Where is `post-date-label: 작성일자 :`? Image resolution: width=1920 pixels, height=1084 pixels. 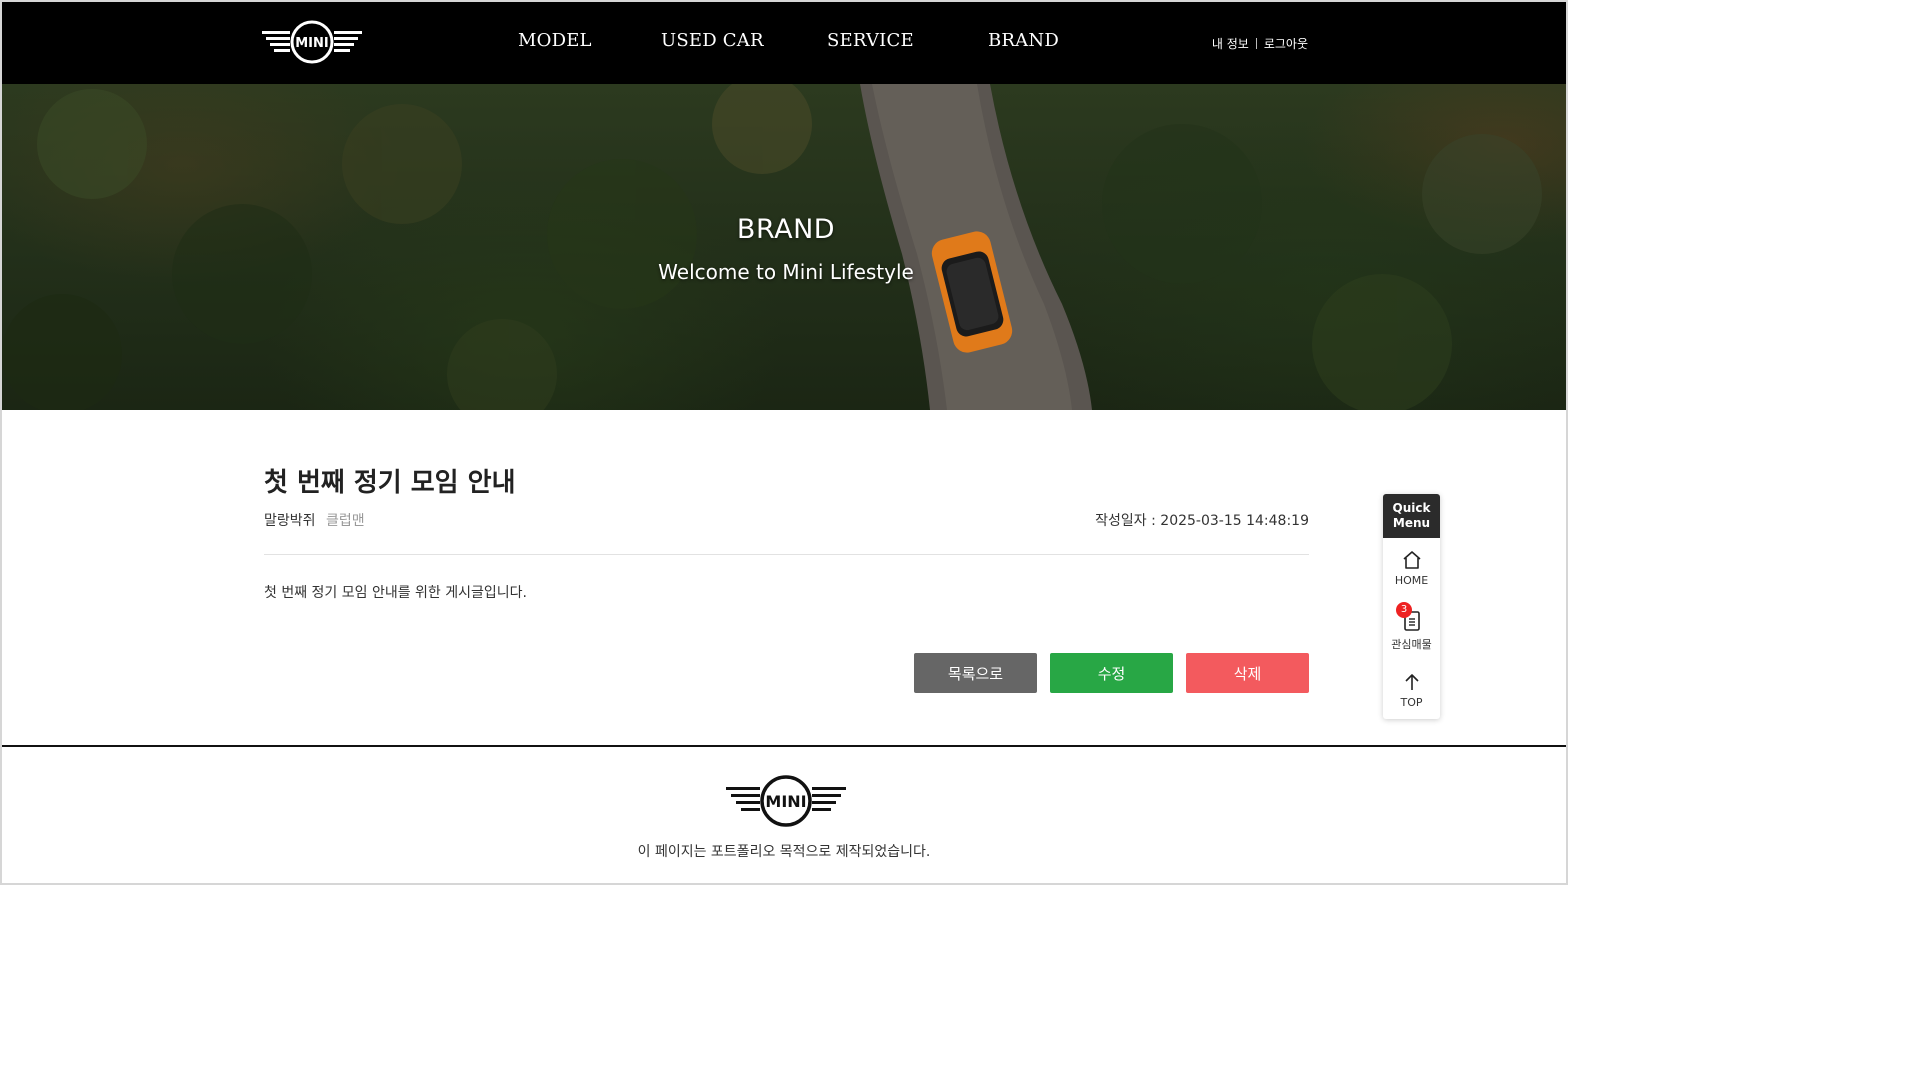 post-date-label: 작성일자 : is located at coordinates (1128, 521).